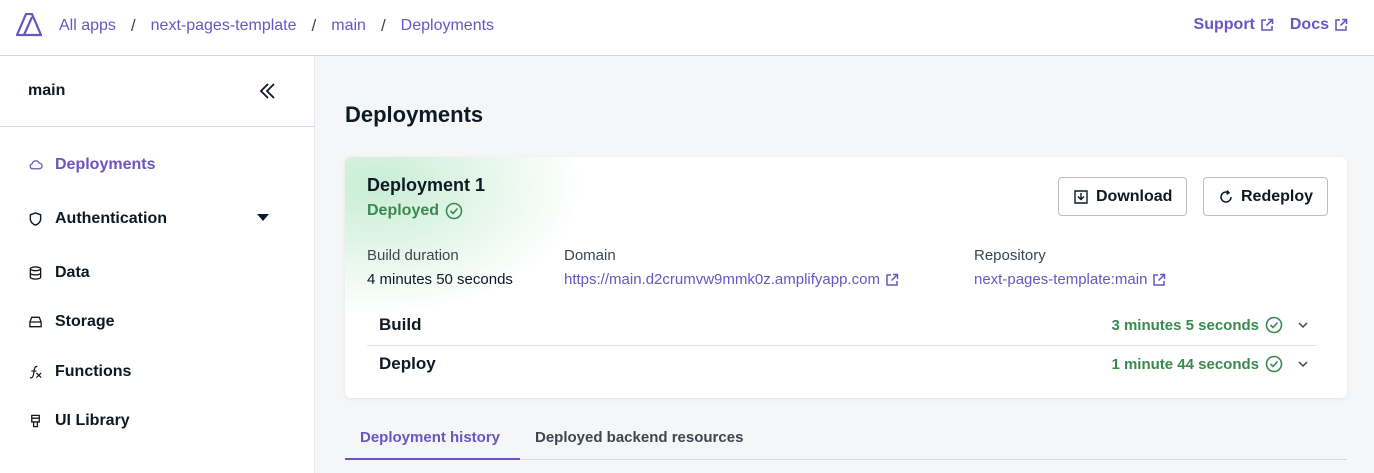 The height and width of the screenshot is (473, 1374). I want to click on sidebar-item-deployments: Deployments, so click(91, 165).